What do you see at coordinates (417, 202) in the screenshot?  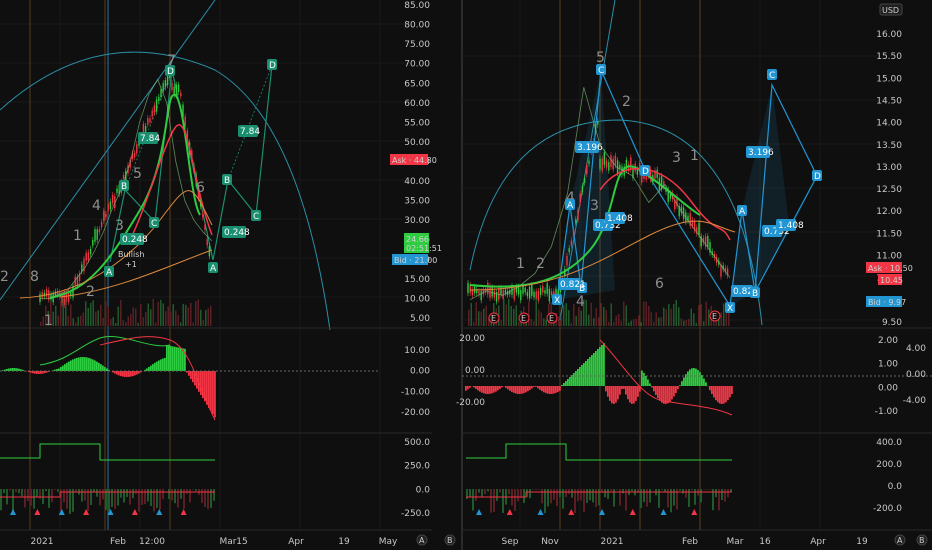 I see `left-price-tick-10: 35.00` at bounding box center [417, 202].